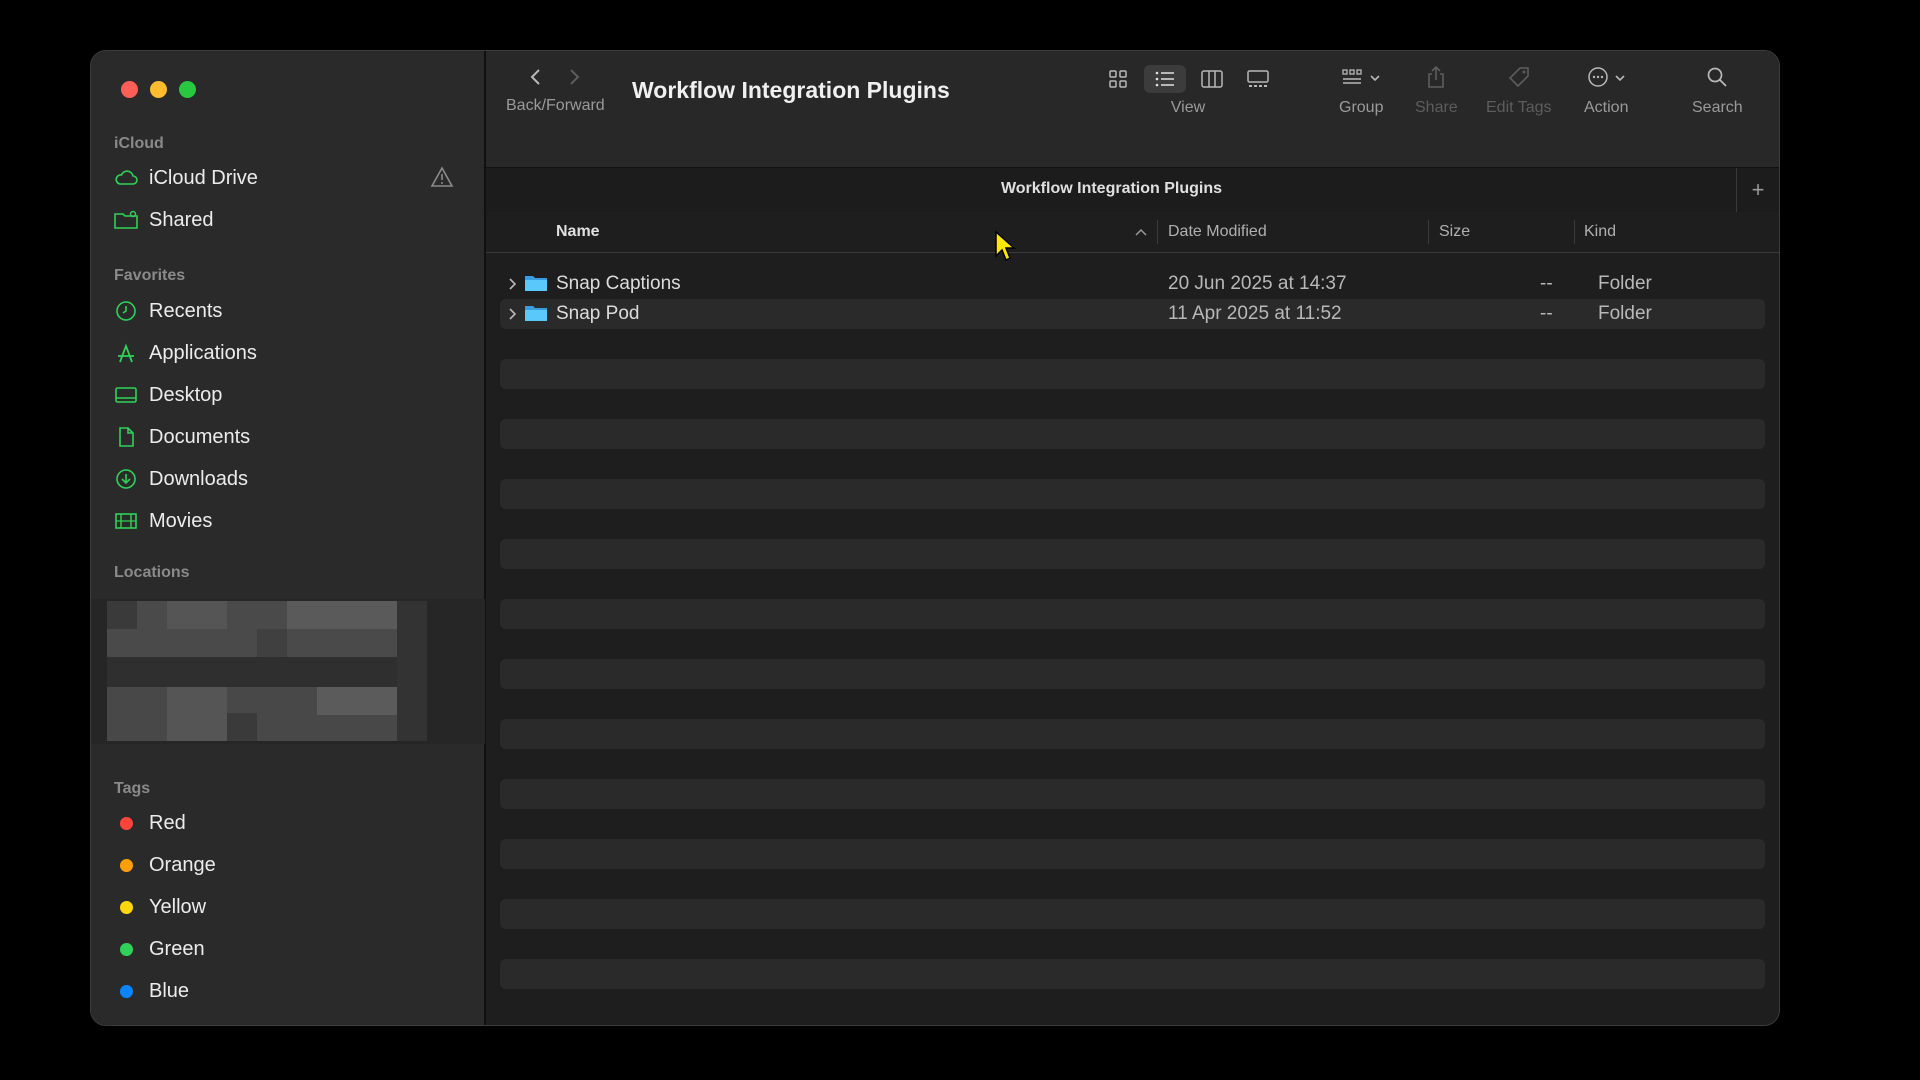  Describe the element at coordinates (1132, 314) in the screenshot. I see `table-row: Snap Pod 11 Apr 2025 at 11:52 -- Folder` at that location.